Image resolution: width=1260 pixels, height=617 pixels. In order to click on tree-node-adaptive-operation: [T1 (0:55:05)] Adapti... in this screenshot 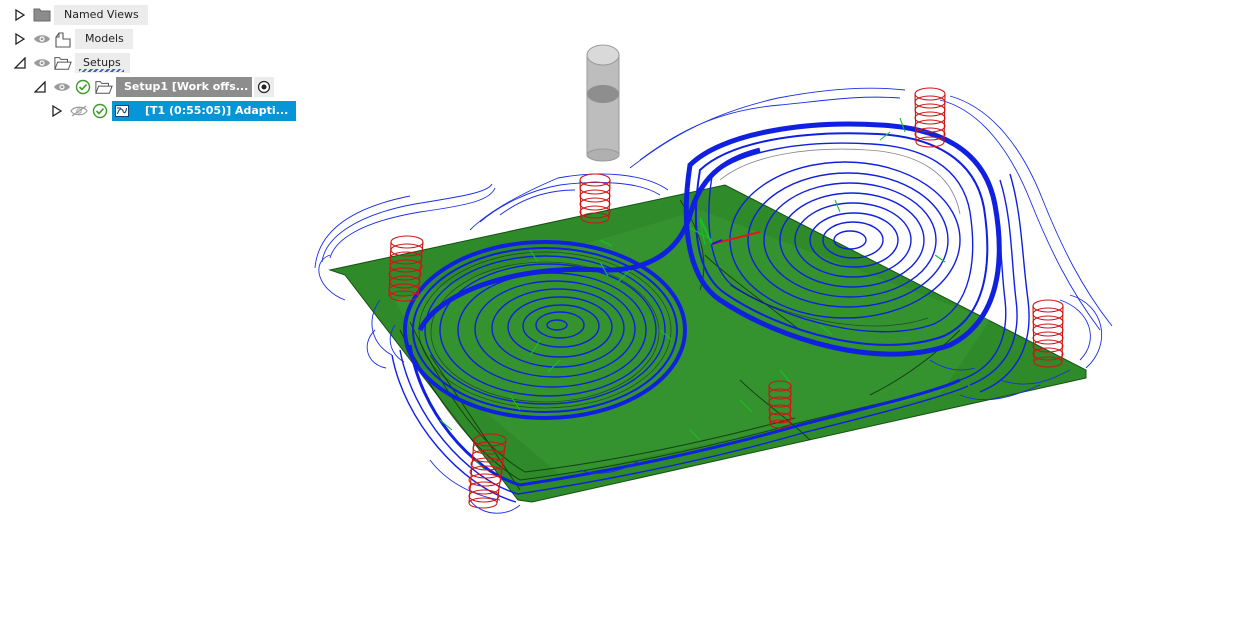, I will do `click(173, 111)`.